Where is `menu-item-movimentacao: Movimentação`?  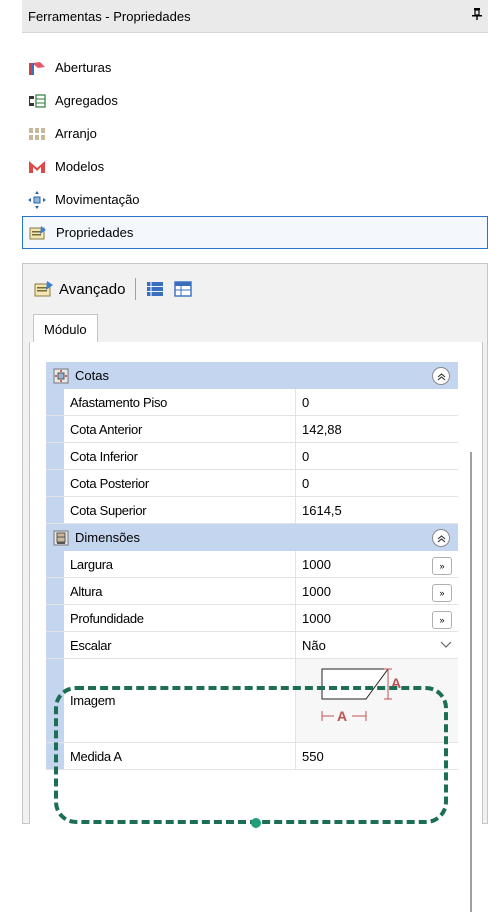 menu-item-movimentacao: Movimentação is located at coordinates (255, 199).